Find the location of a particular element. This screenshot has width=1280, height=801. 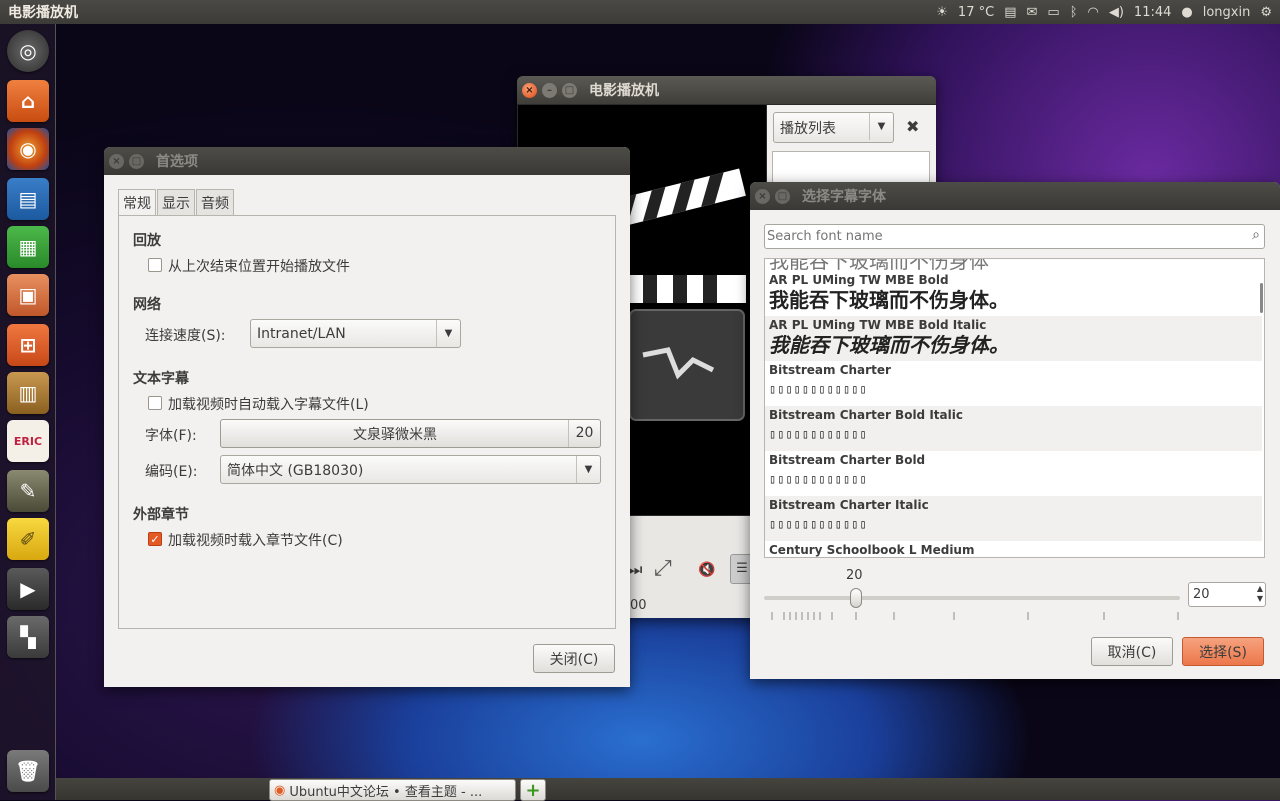

font-size-value: 20 is located at coordinates (584, 433).